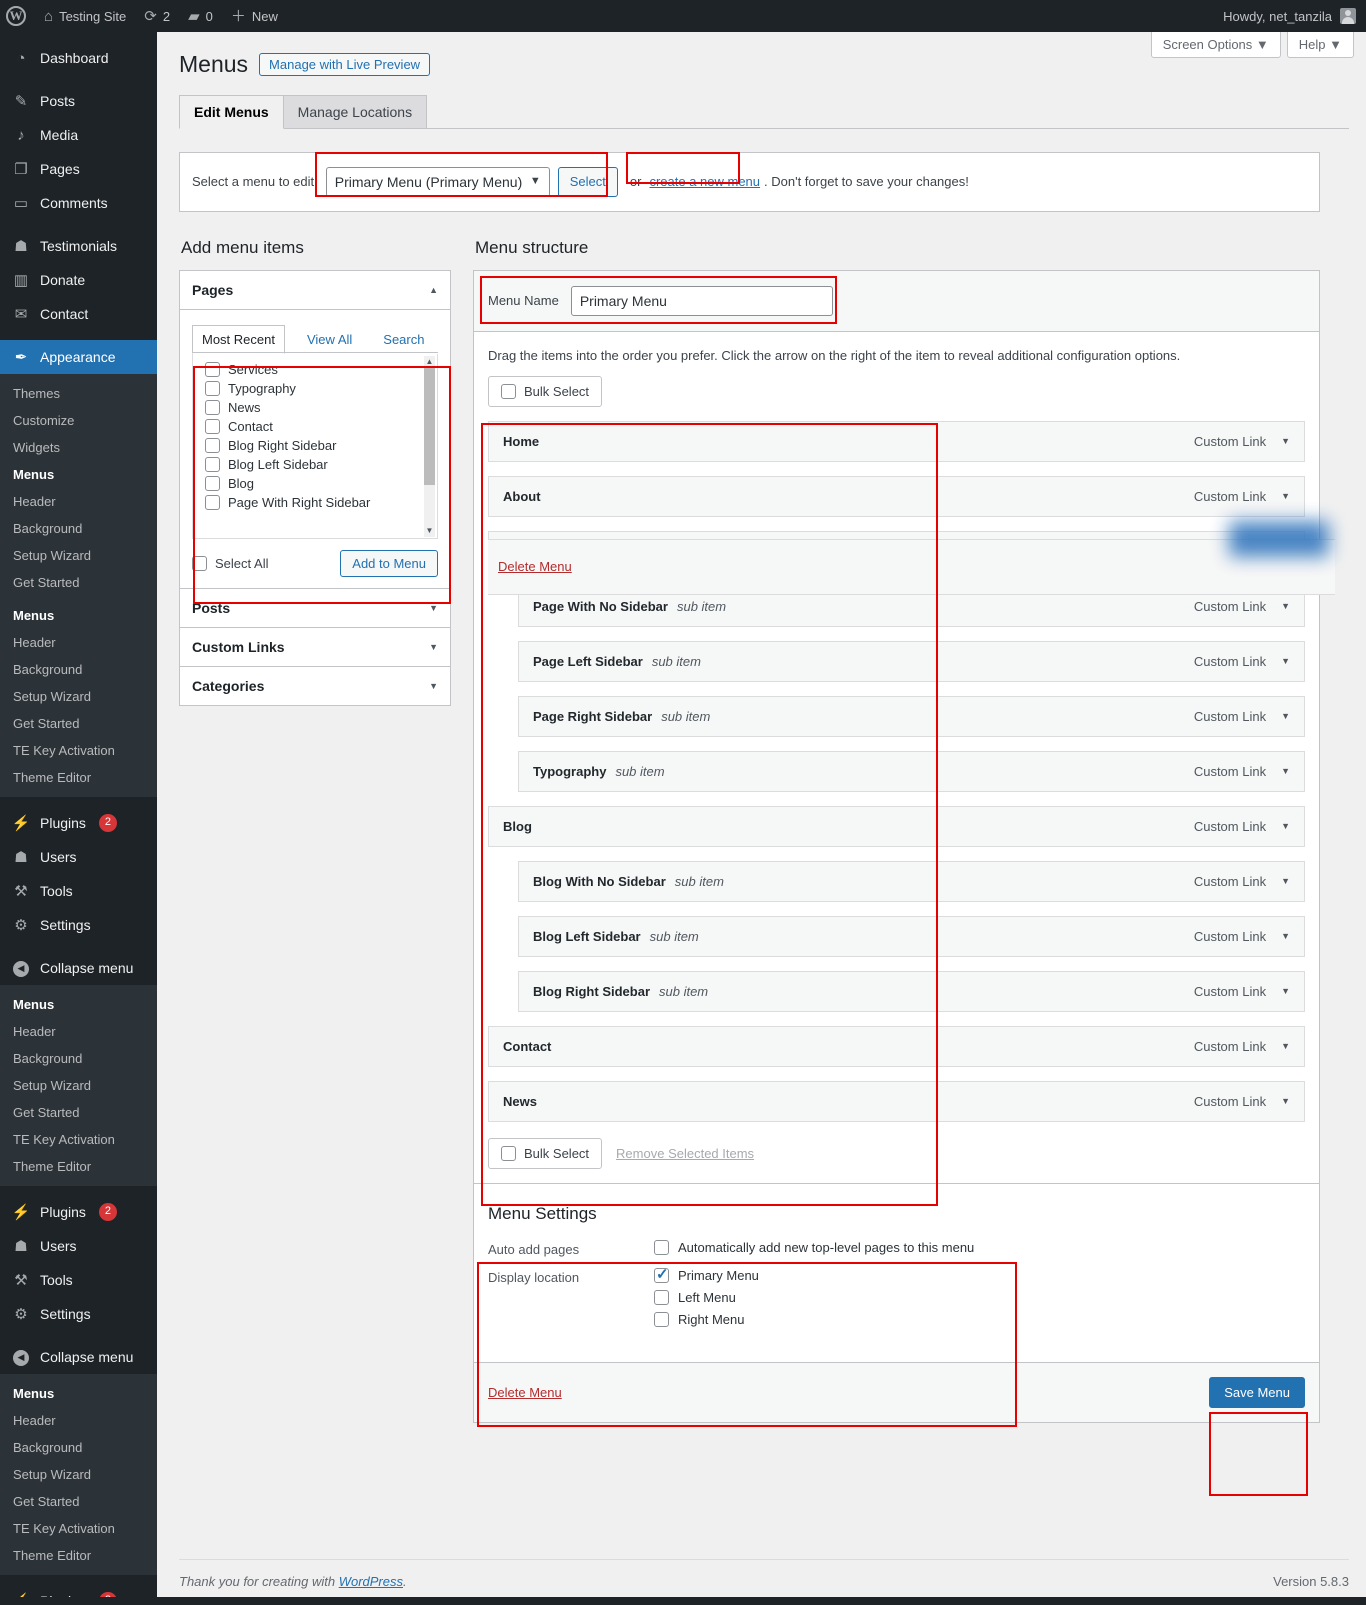 The image size is (1366, 1605). I want to click on page-checkbox-row: Blog Right Sidebar, so click(315, 445).